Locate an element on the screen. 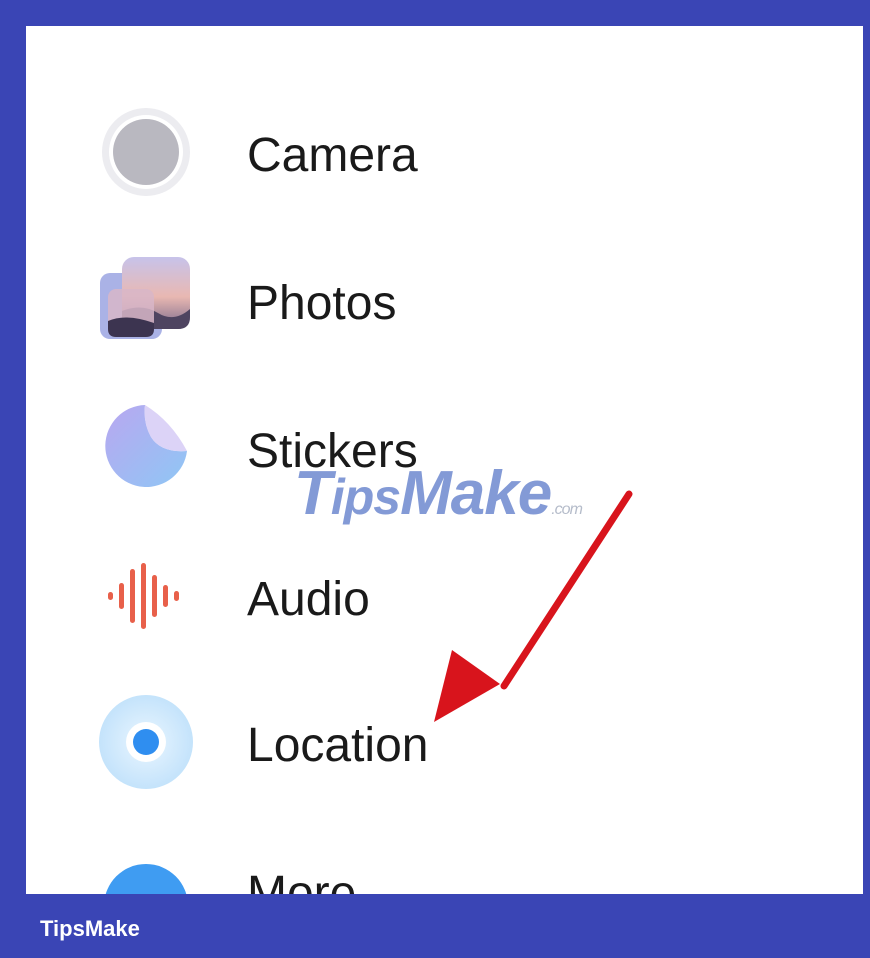 The width and height of the screenshot is (870, 958). menu-item-label: Audio is located at coordinates (308, 599).